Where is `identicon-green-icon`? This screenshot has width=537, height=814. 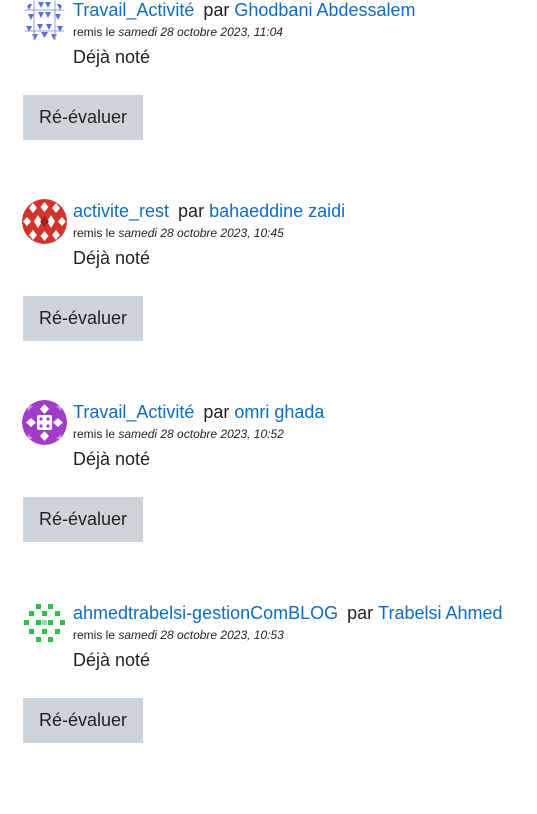
identicon-green-icon is located at coordinates (44, 623).